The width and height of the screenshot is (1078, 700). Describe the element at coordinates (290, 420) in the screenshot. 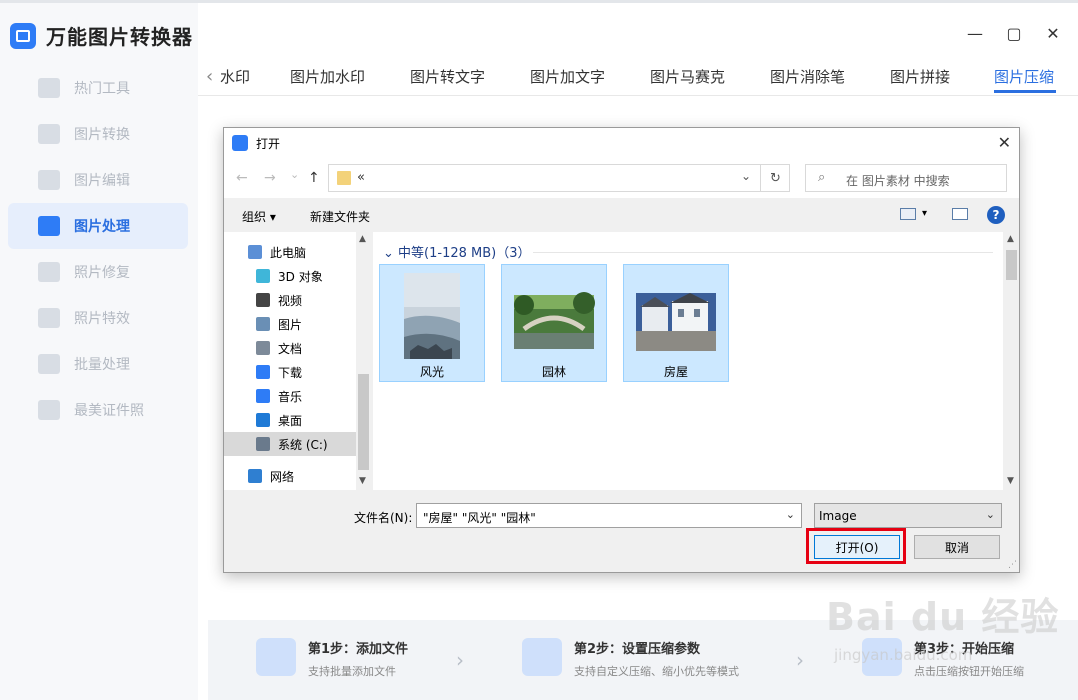

I see `tree-item-desktop: 桌面` at that location.